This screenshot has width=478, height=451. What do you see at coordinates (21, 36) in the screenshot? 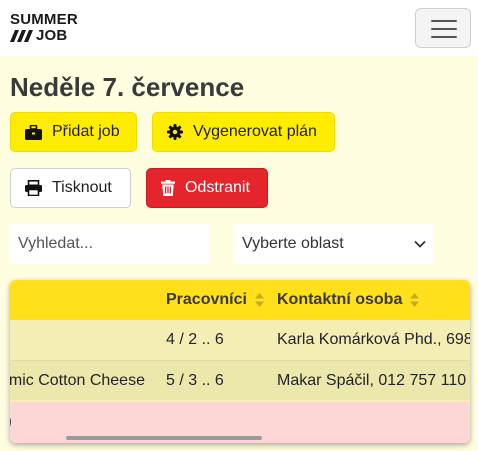
I see `logo-stripes-icon` at bounding box center [21, 36].